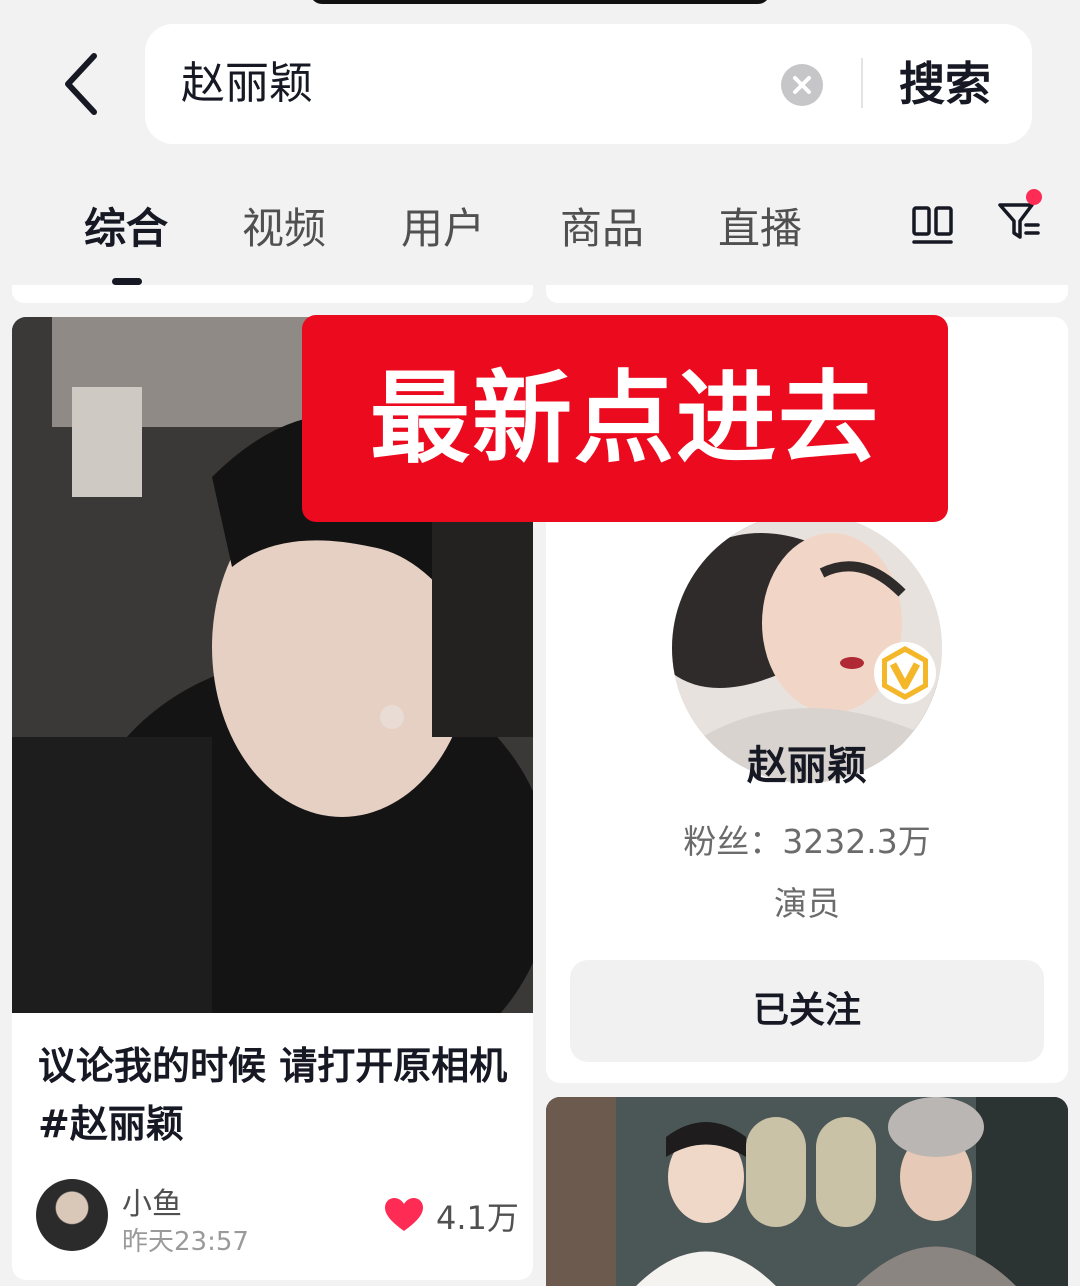  Describe the element at coordinates (185, 1242) in the screenshot. I see `post-time: 昨天23:57` at that location.